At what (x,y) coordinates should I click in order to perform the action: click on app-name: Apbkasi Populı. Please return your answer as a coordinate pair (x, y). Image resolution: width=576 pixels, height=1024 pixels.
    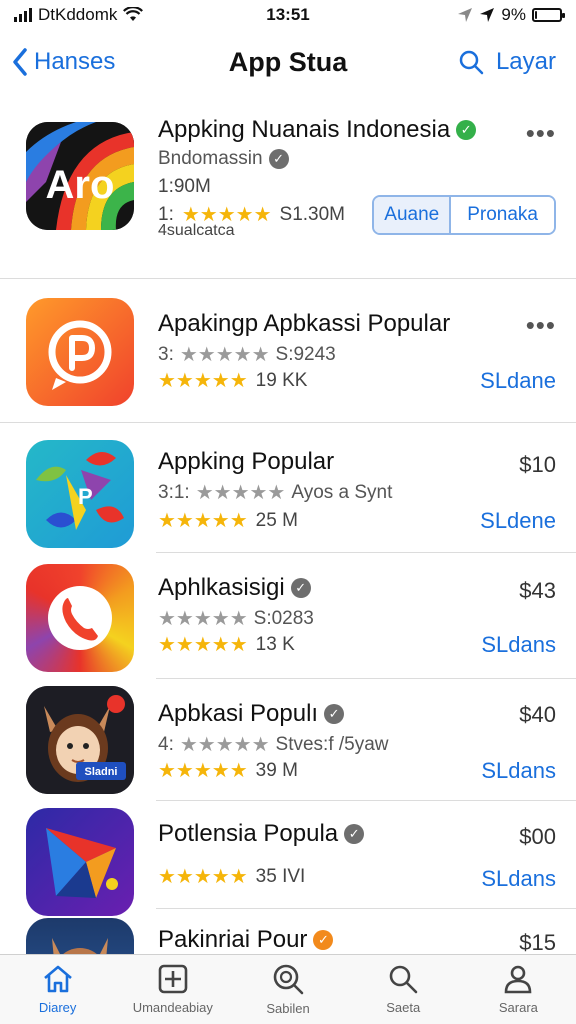
    Looking at the image, I should click on (238, 713).